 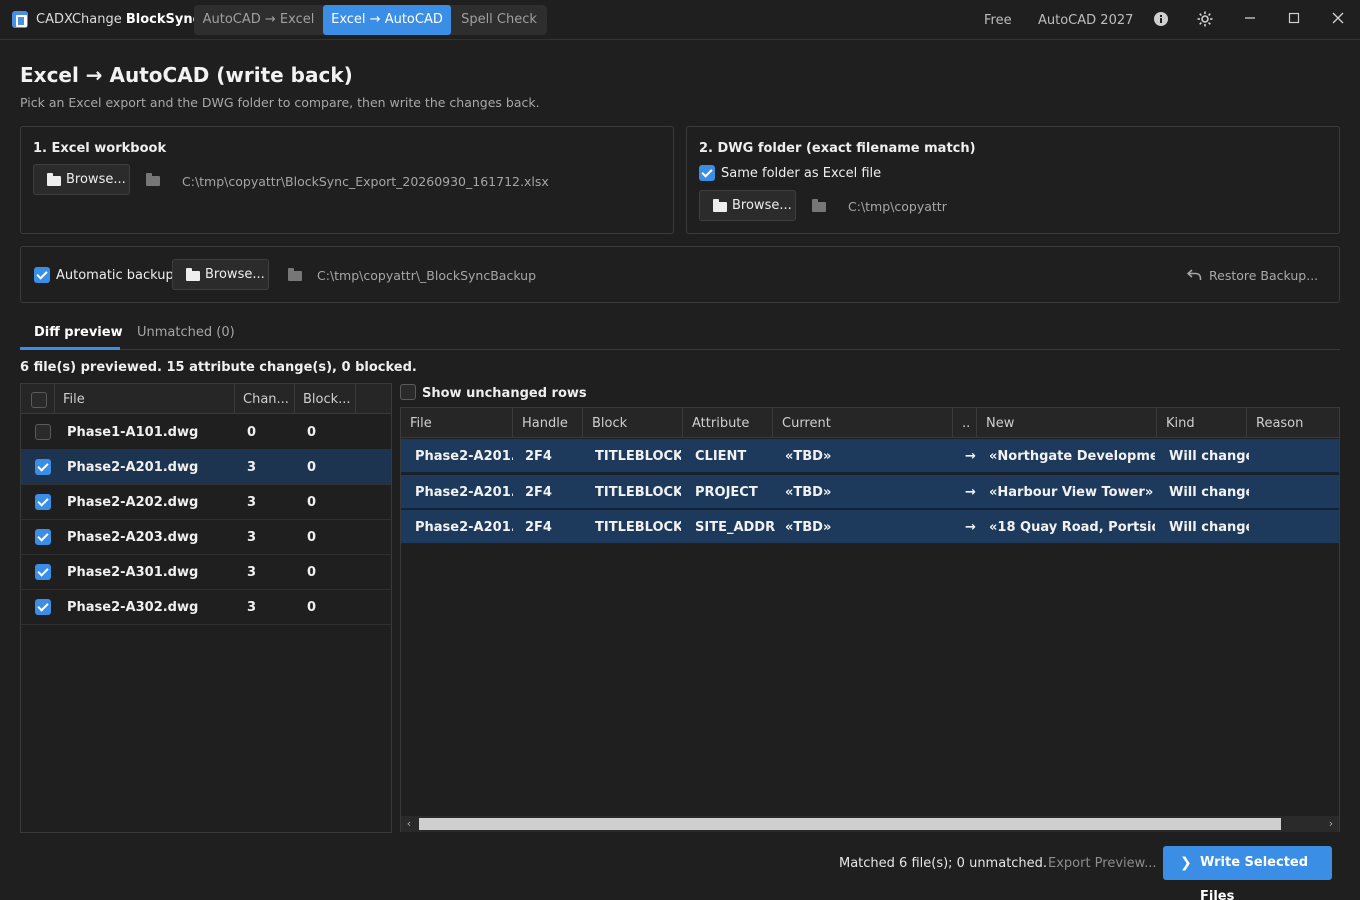 I want to click on dwg-folder-title: 2. DWG folder (exact filename match), so click(x=837, y=148).